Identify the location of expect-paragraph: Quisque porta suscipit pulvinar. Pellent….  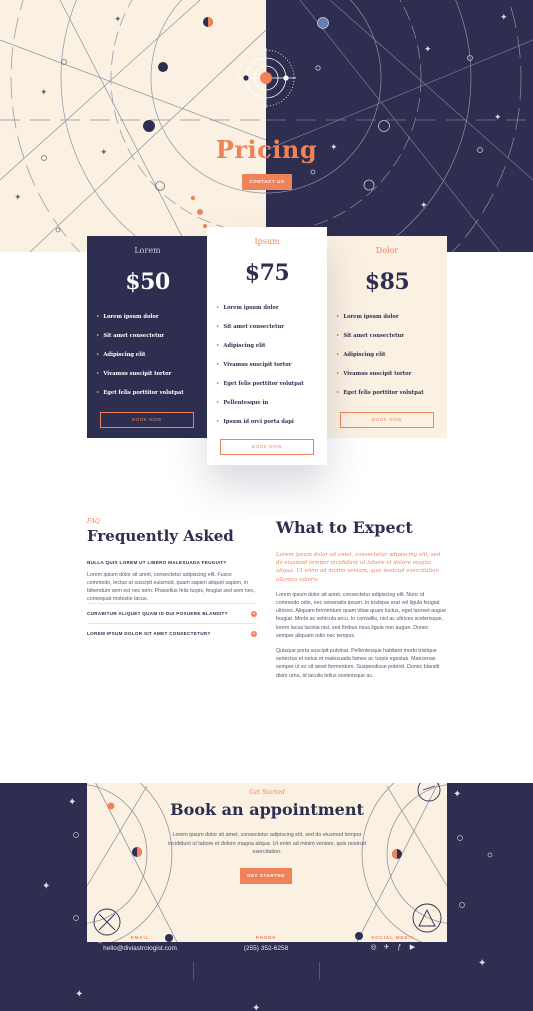
(358, 663).